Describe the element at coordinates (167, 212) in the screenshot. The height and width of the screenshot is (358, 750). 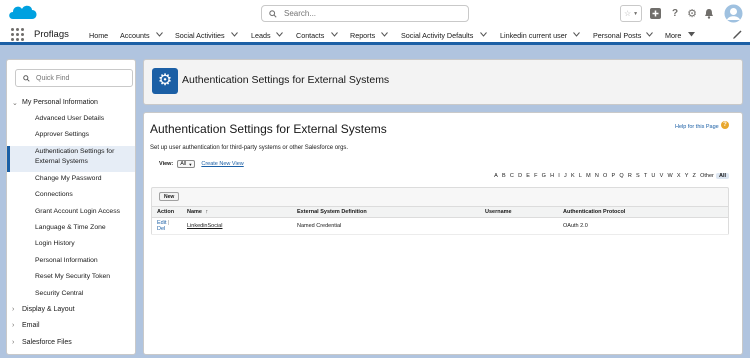
I see `column-header-action: Action` at that location.